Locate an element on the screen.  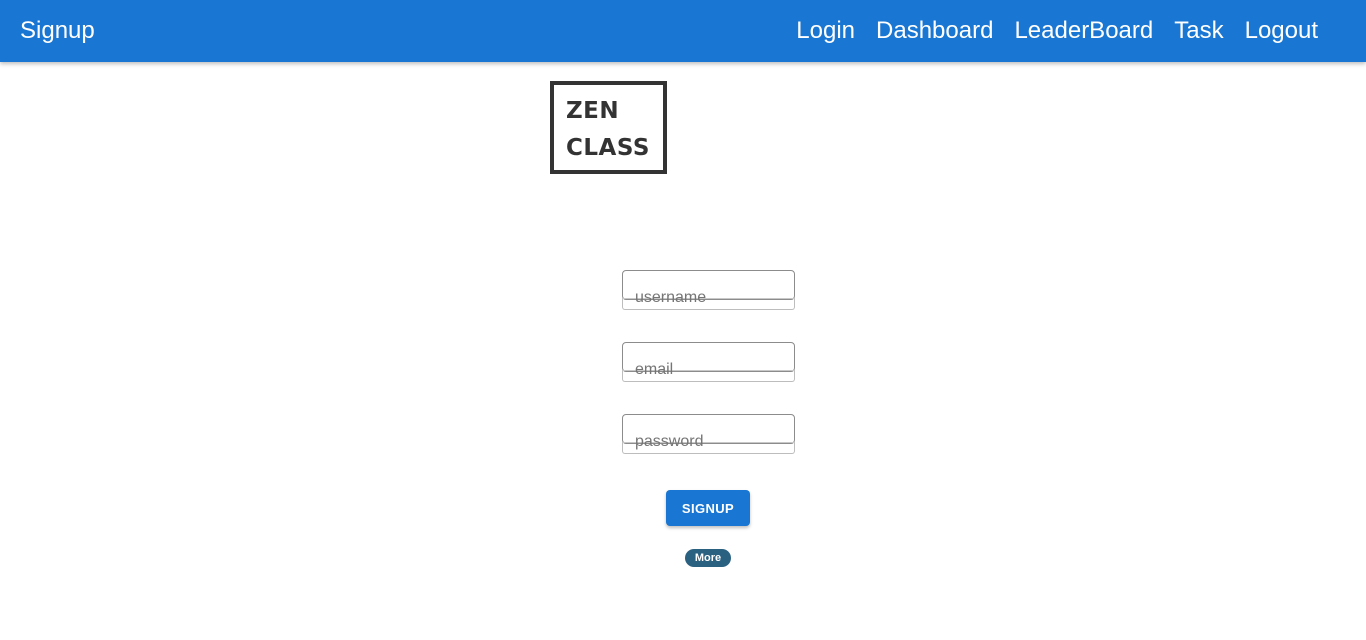
zen-class-logo: ZEN CLASS is located at coordinates (608, 127).